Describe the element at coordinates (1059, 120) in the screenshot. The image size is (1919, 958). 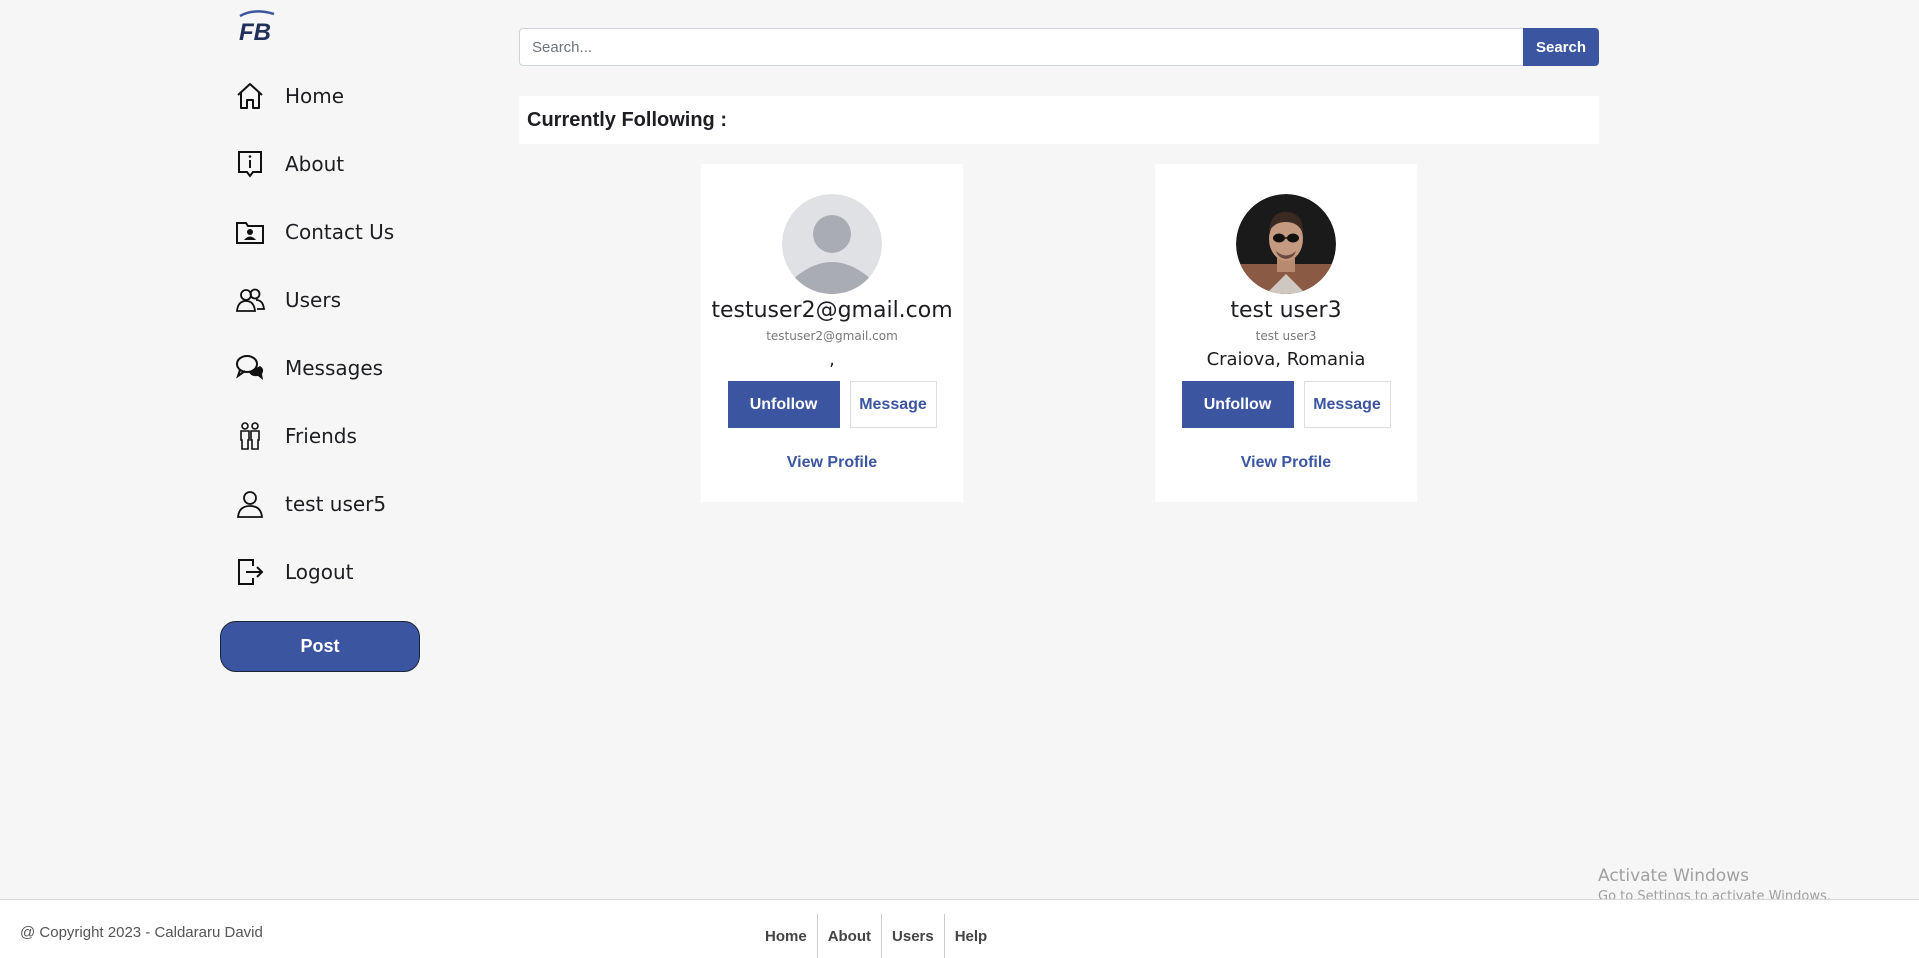
I see `following-header: Currently Following :` at that location.